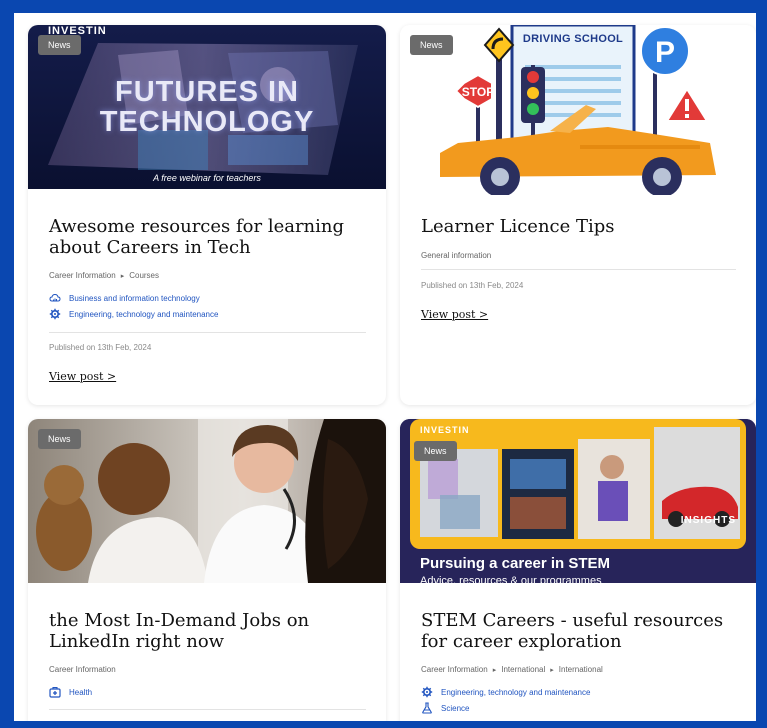  Describe the element at coordinates (445, 430) in the screenshot. I see `banner-brand: INVESTIN` at that location.